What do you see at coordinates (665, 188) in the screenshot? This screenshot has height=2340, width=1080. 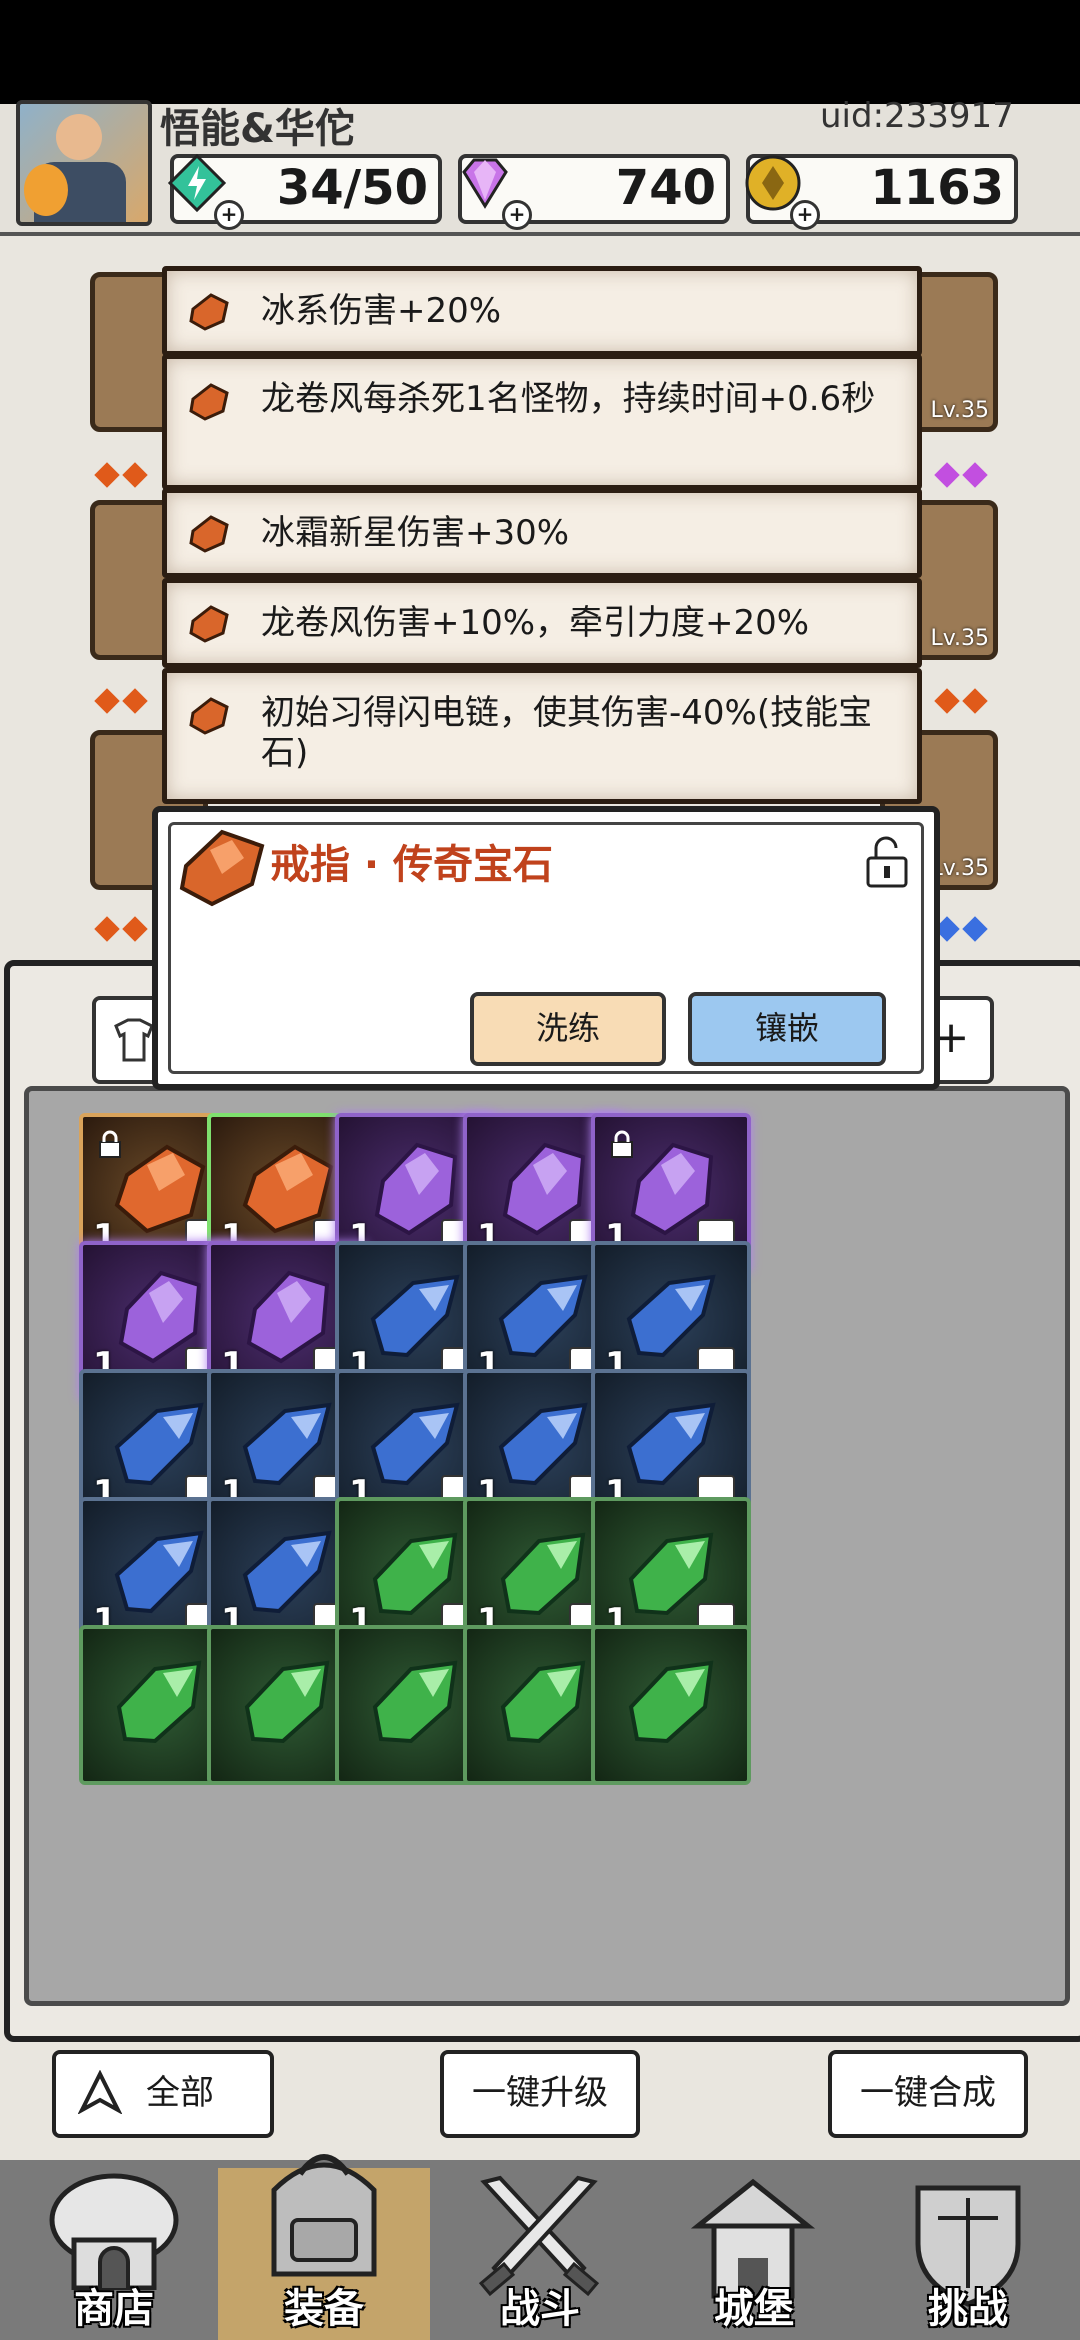 I see `diamond-value: 740` at bounding box center [665, 188].